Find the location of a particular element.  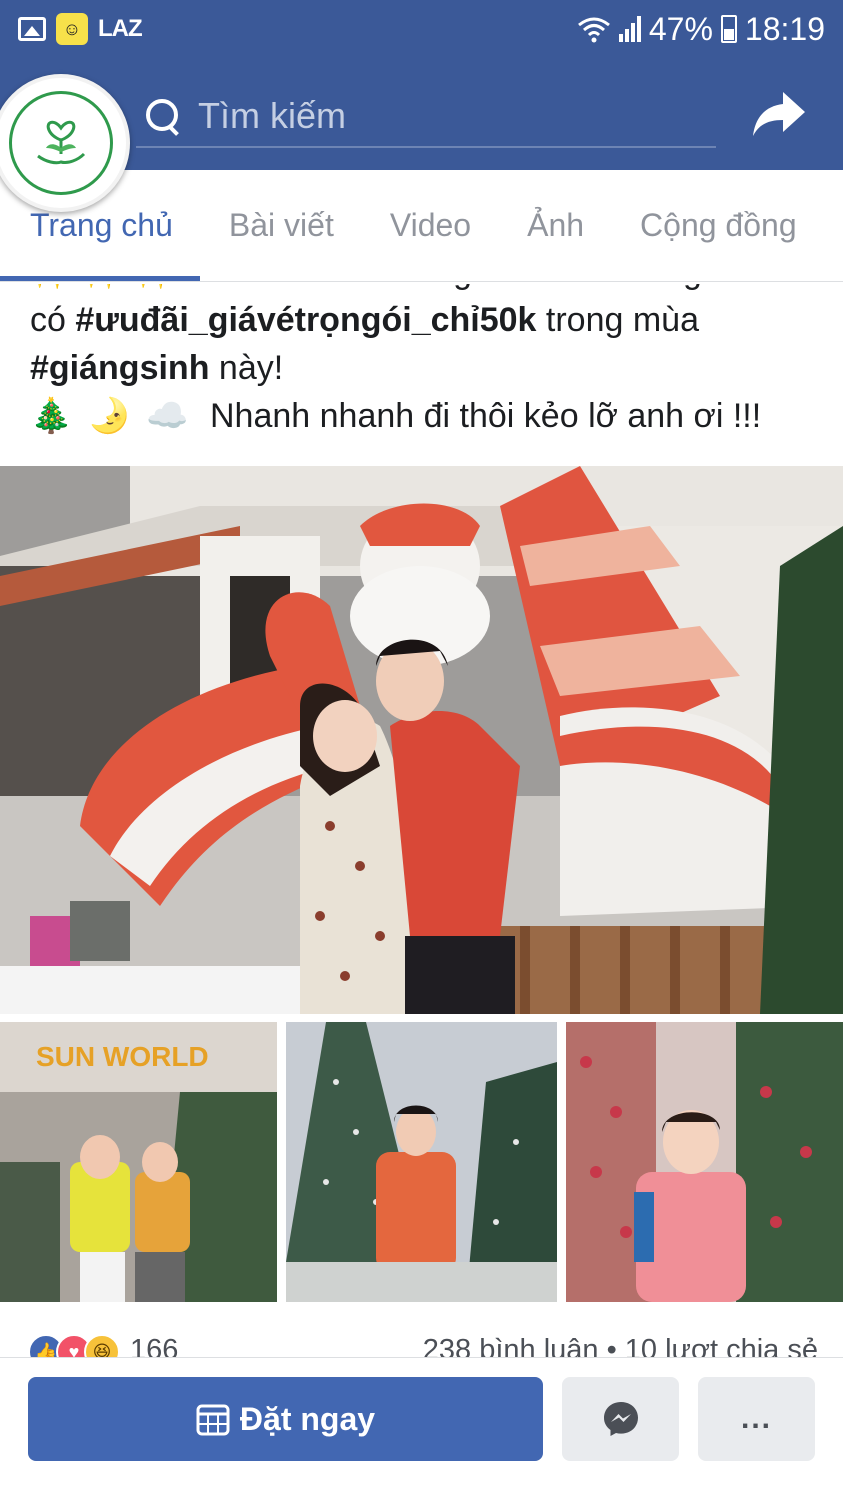

hashtag-link: #ưuđãi_giávétrọngói_chỉ50k is located at coordinates (305, 320).